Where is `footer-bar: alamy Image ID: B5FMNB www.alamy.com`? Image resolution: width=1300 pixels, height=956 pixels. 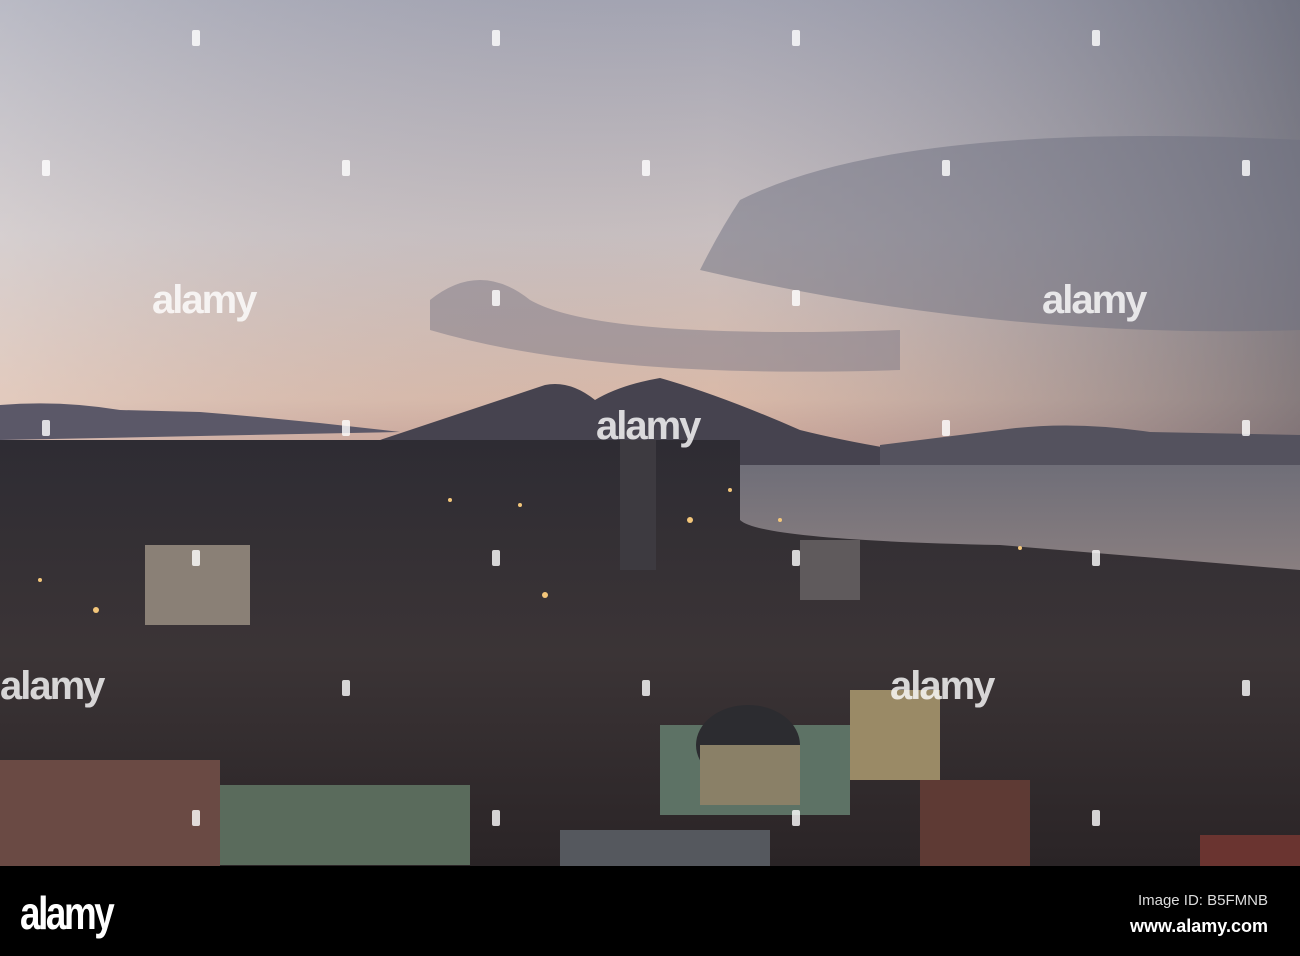 footer-bar: alamy Image ID: B5FMNB www.alamy.com is located at coordinates (650, 911).